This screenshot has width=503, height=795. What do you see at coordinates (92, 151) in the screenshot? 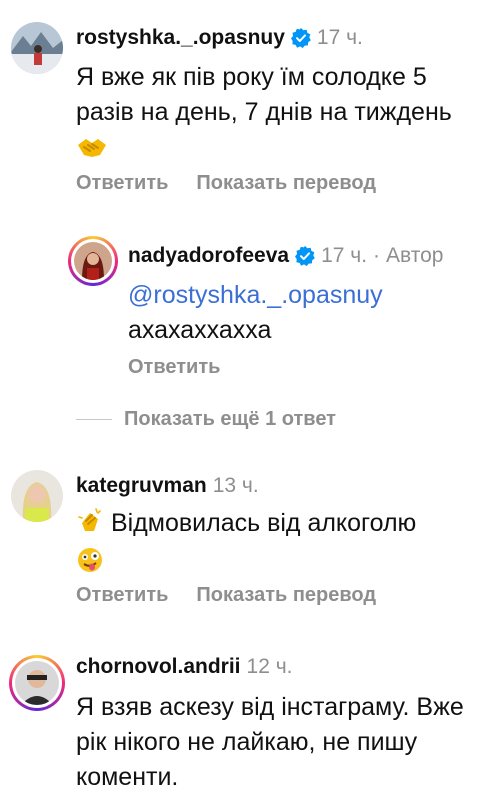
I see `handshake-emoji-icon` at bounding box center [92, 151].